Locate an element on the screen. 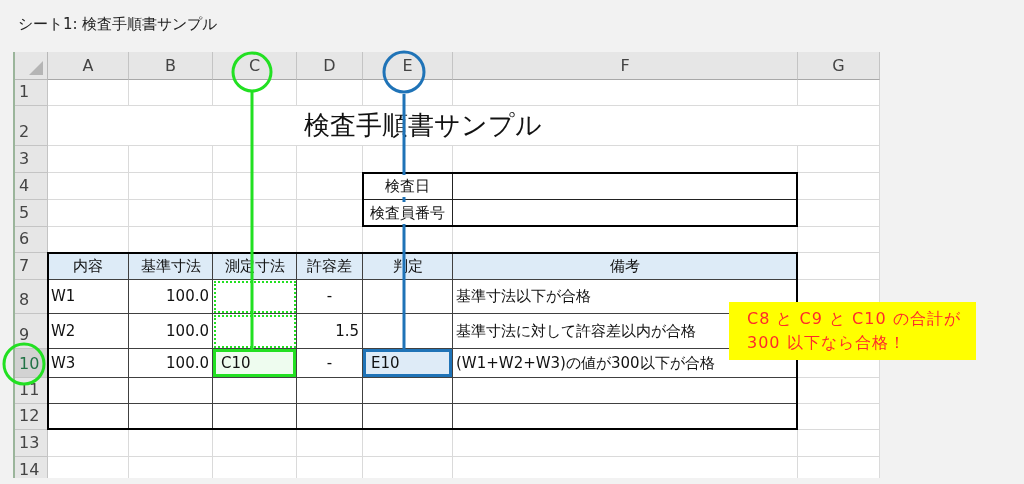 This screenshot has width=1024, height=484. row-header: 2 is located at coordinates (31, 126).